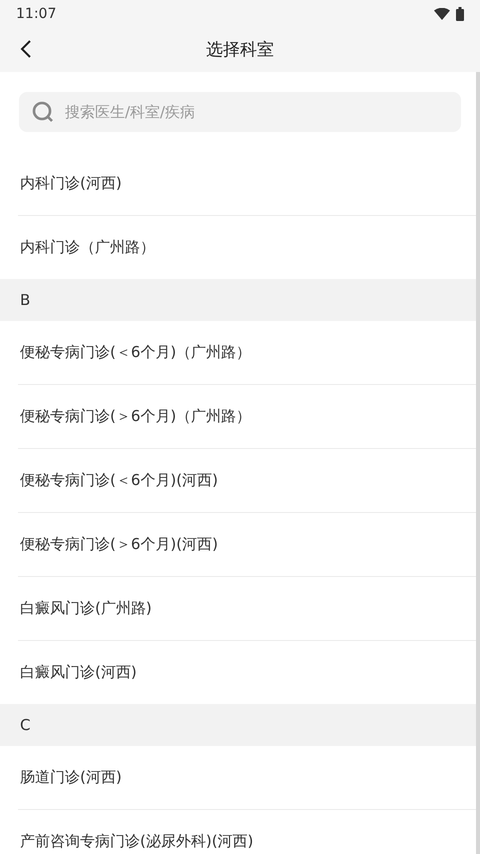 This screenshot has height=854, width=480. Describe the element at coordinates (43, 112) in the screenshot. I see `search-icon` at that location.